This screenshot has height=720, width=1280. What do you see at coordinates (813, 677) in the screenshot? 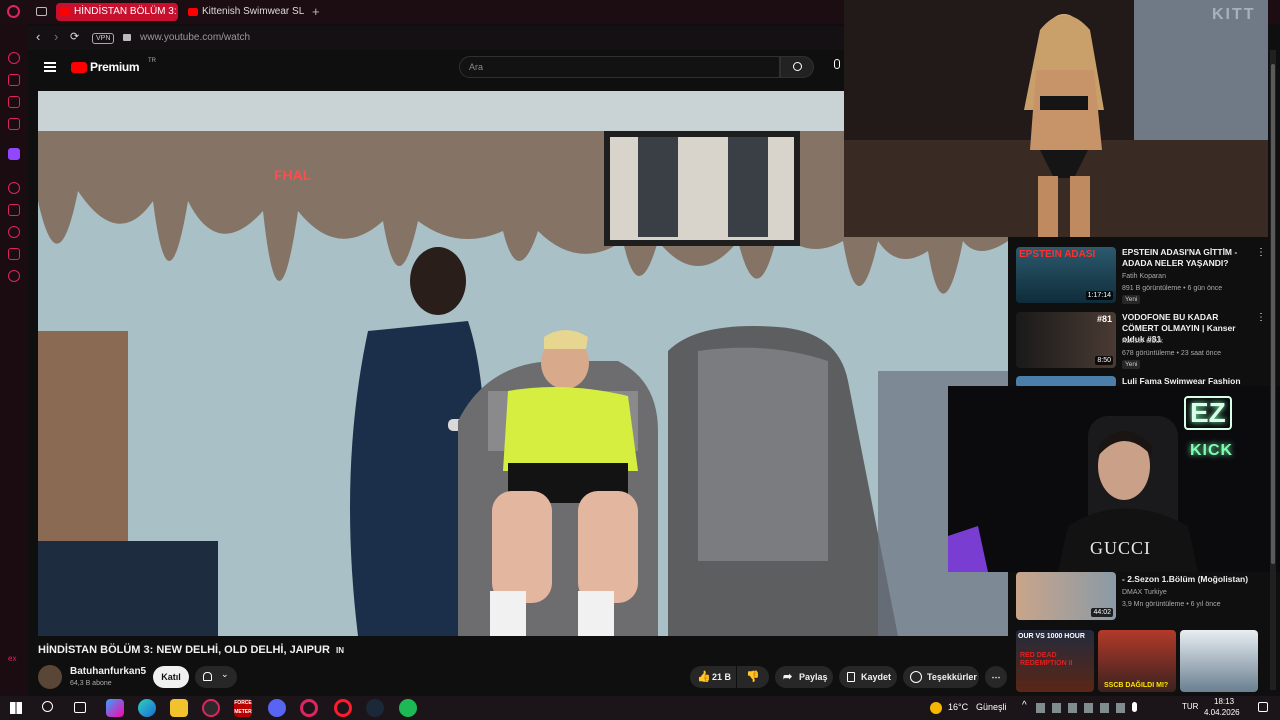
I see `share-label: Paylaş` at bounding box center [813, 677].